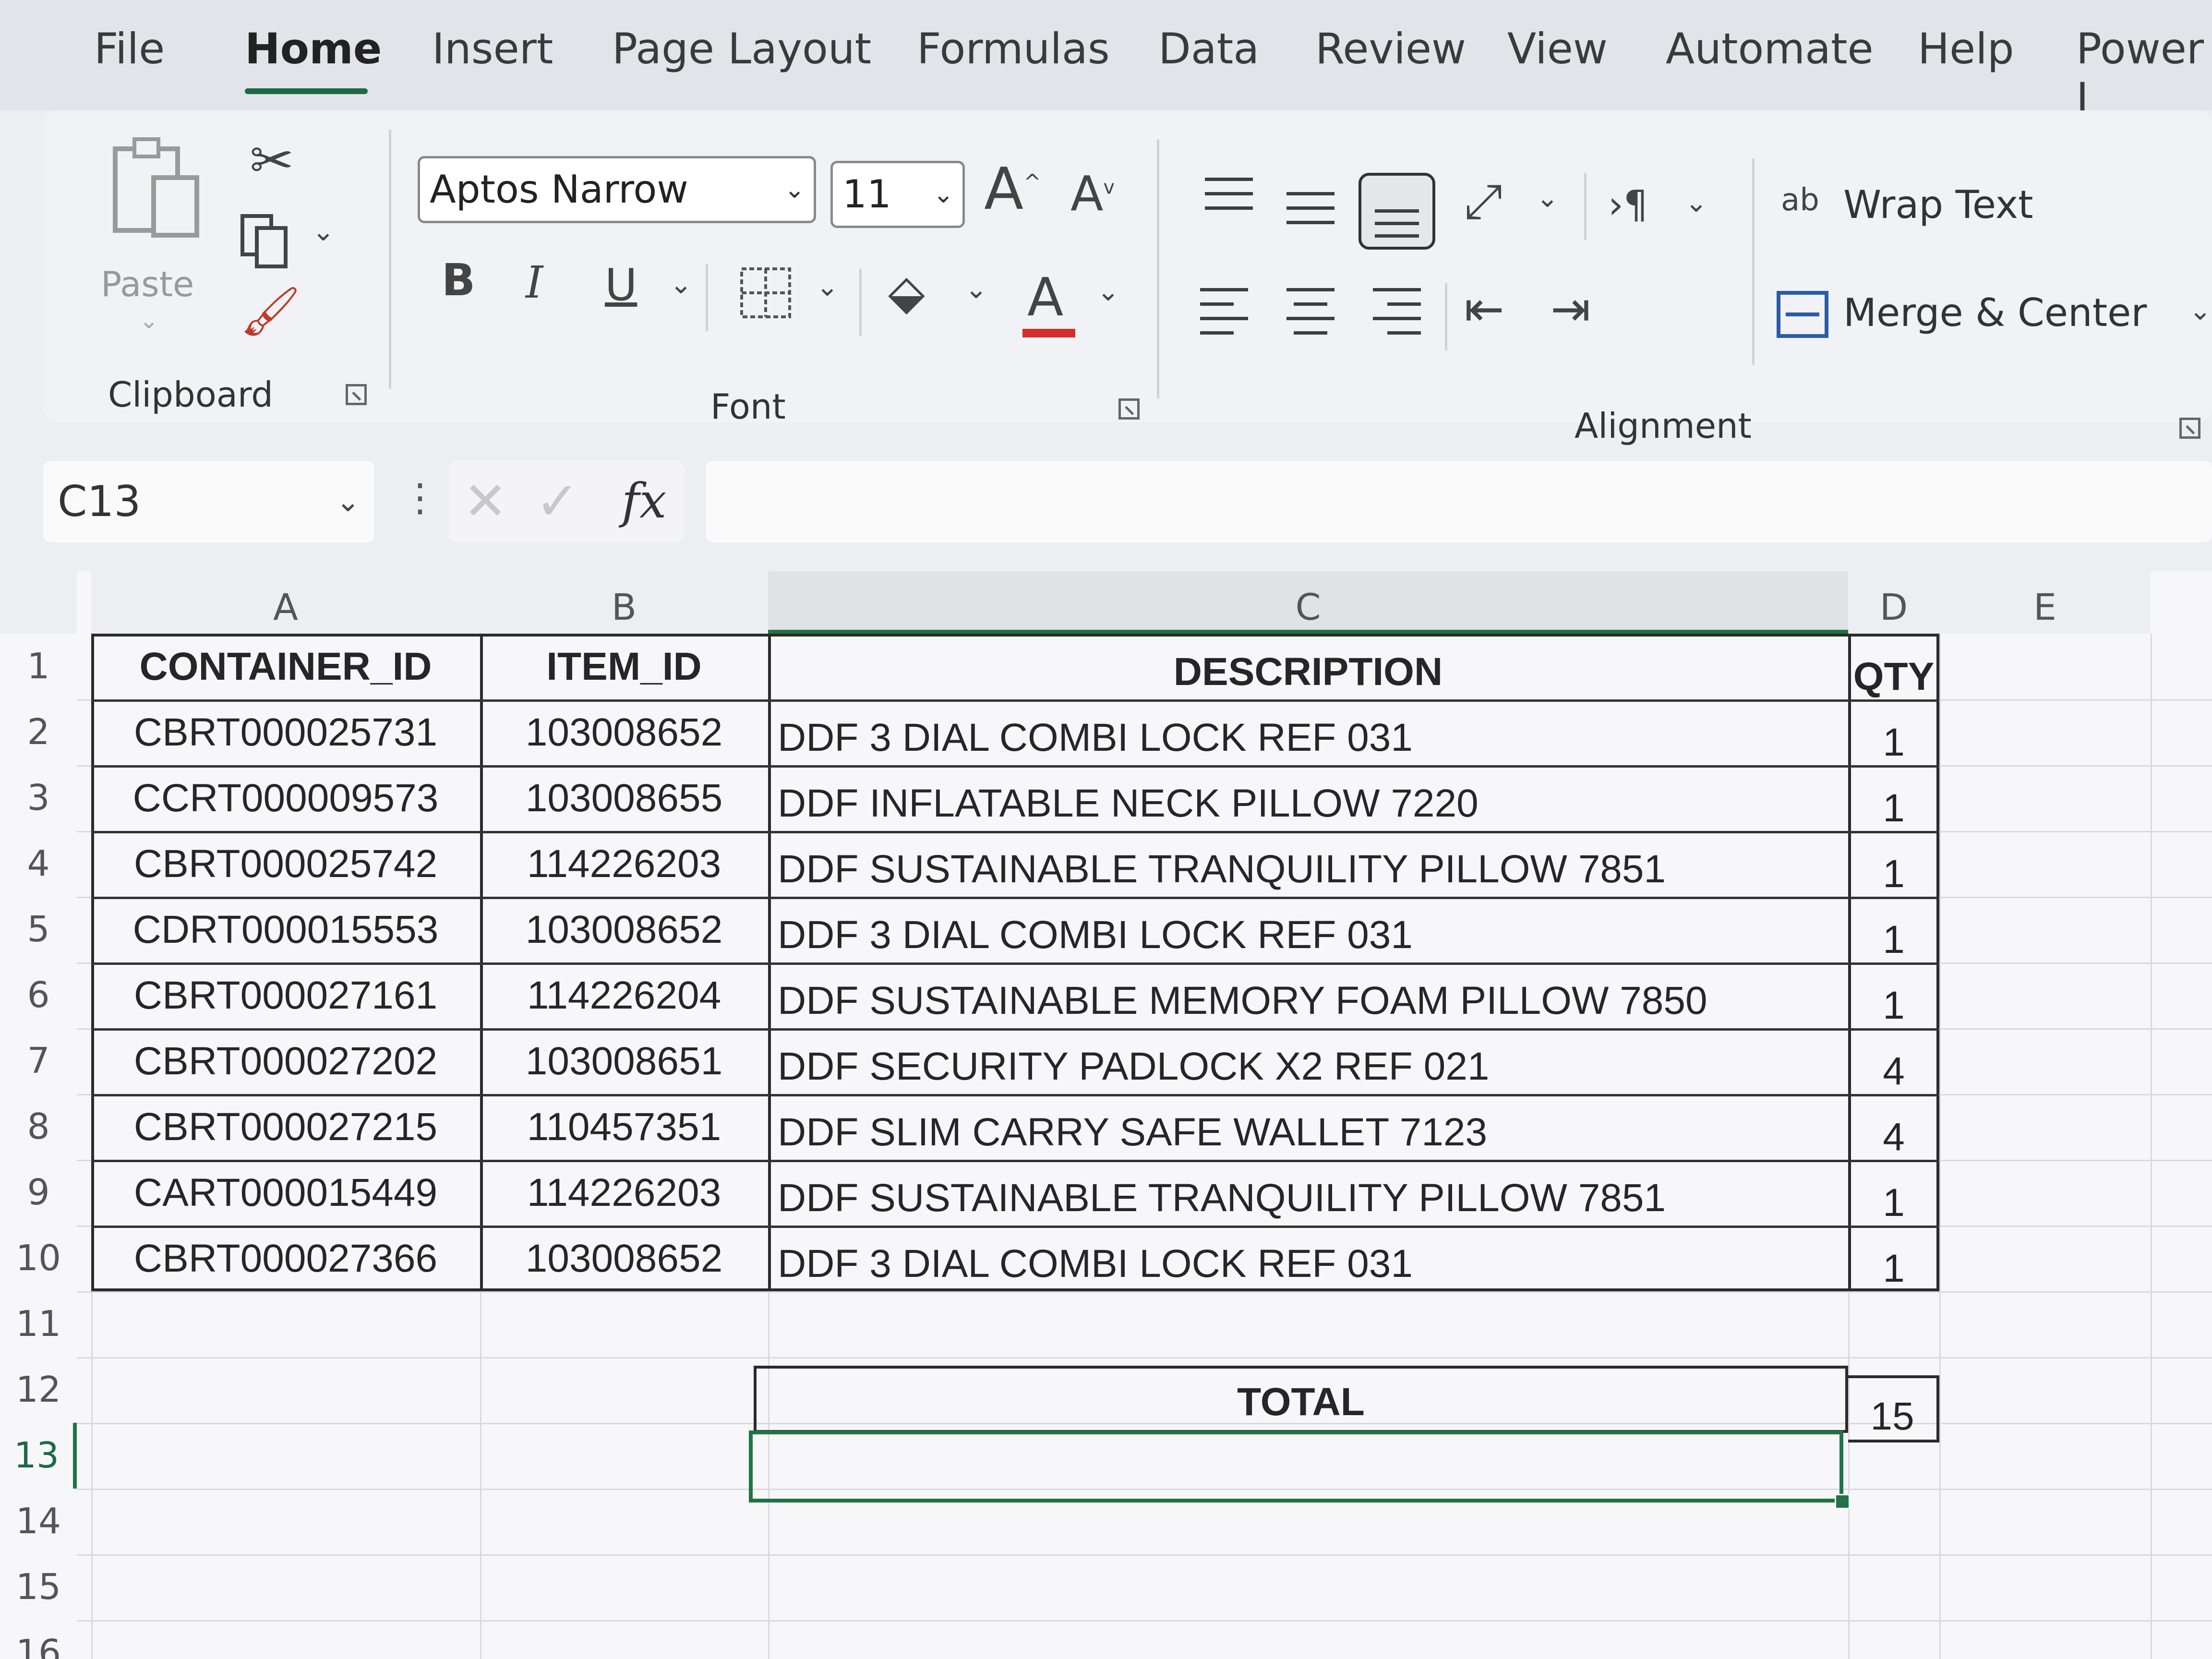  Describe the element at coordinates (2190, 428) in the screenshot. I see `alignment-launcher-icon` at that location.